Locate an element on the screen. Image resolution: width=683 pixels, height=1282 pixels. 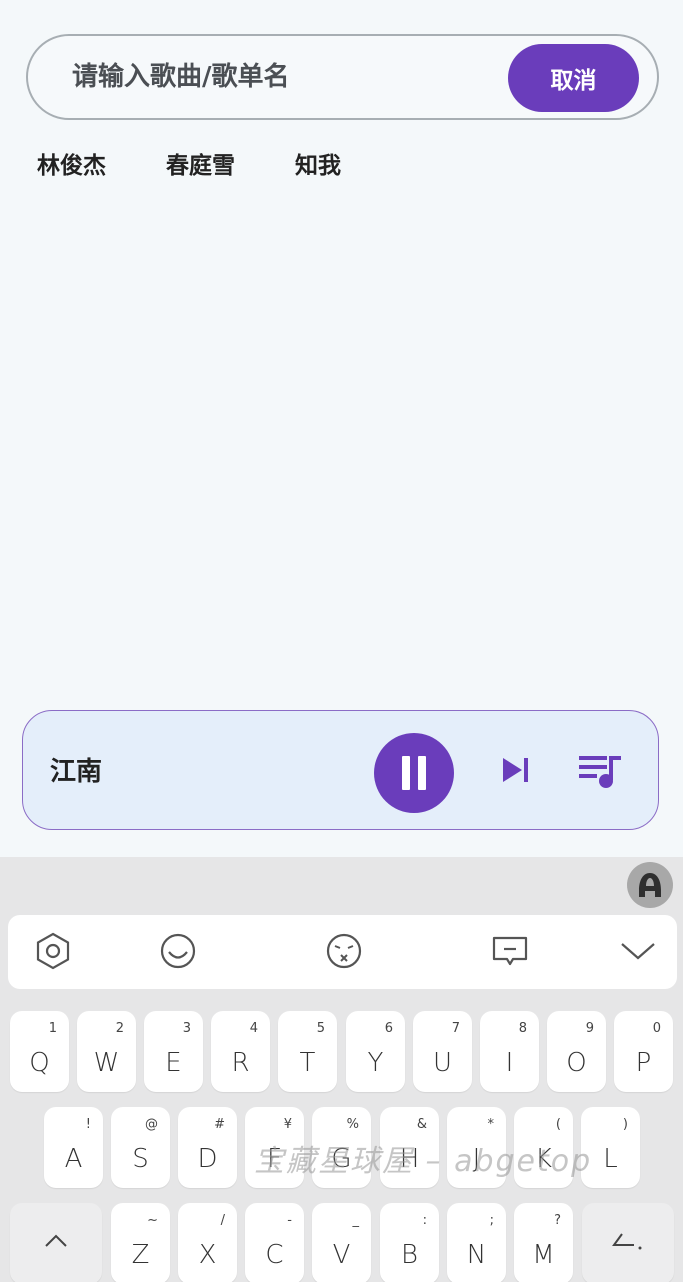
keyboard-avatar-icon is located at coordinates (650, 885).